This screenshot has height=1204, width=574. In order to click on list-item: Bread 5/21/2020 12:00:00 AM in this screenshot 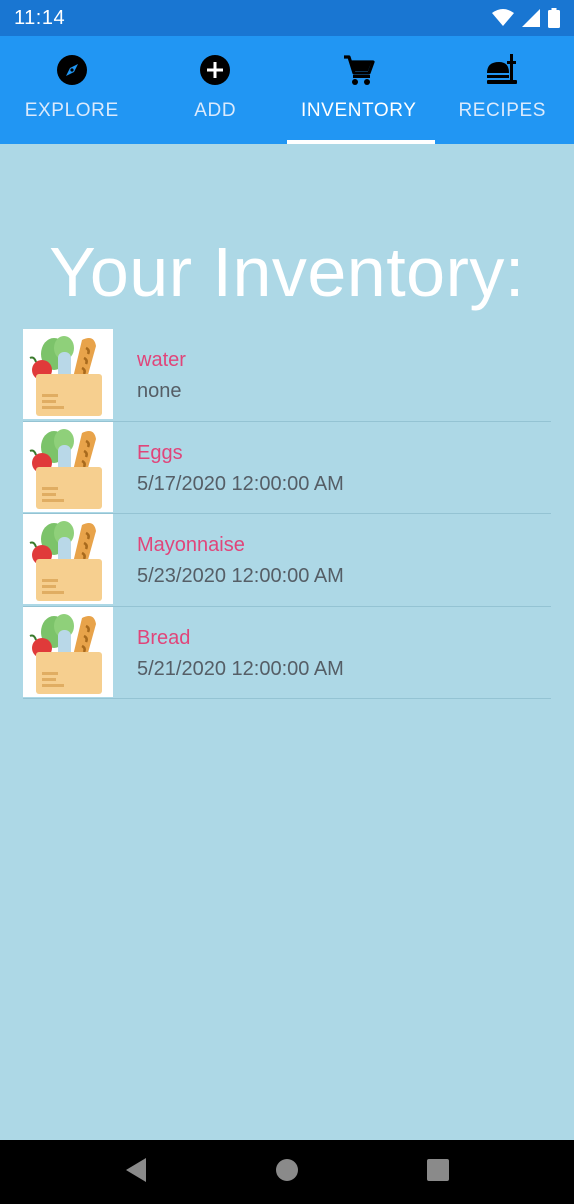, I will do `click(287, 652)`.